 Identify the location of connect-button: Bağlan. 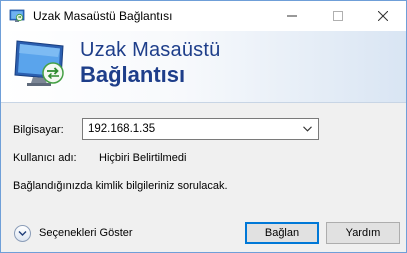
(282, 233).